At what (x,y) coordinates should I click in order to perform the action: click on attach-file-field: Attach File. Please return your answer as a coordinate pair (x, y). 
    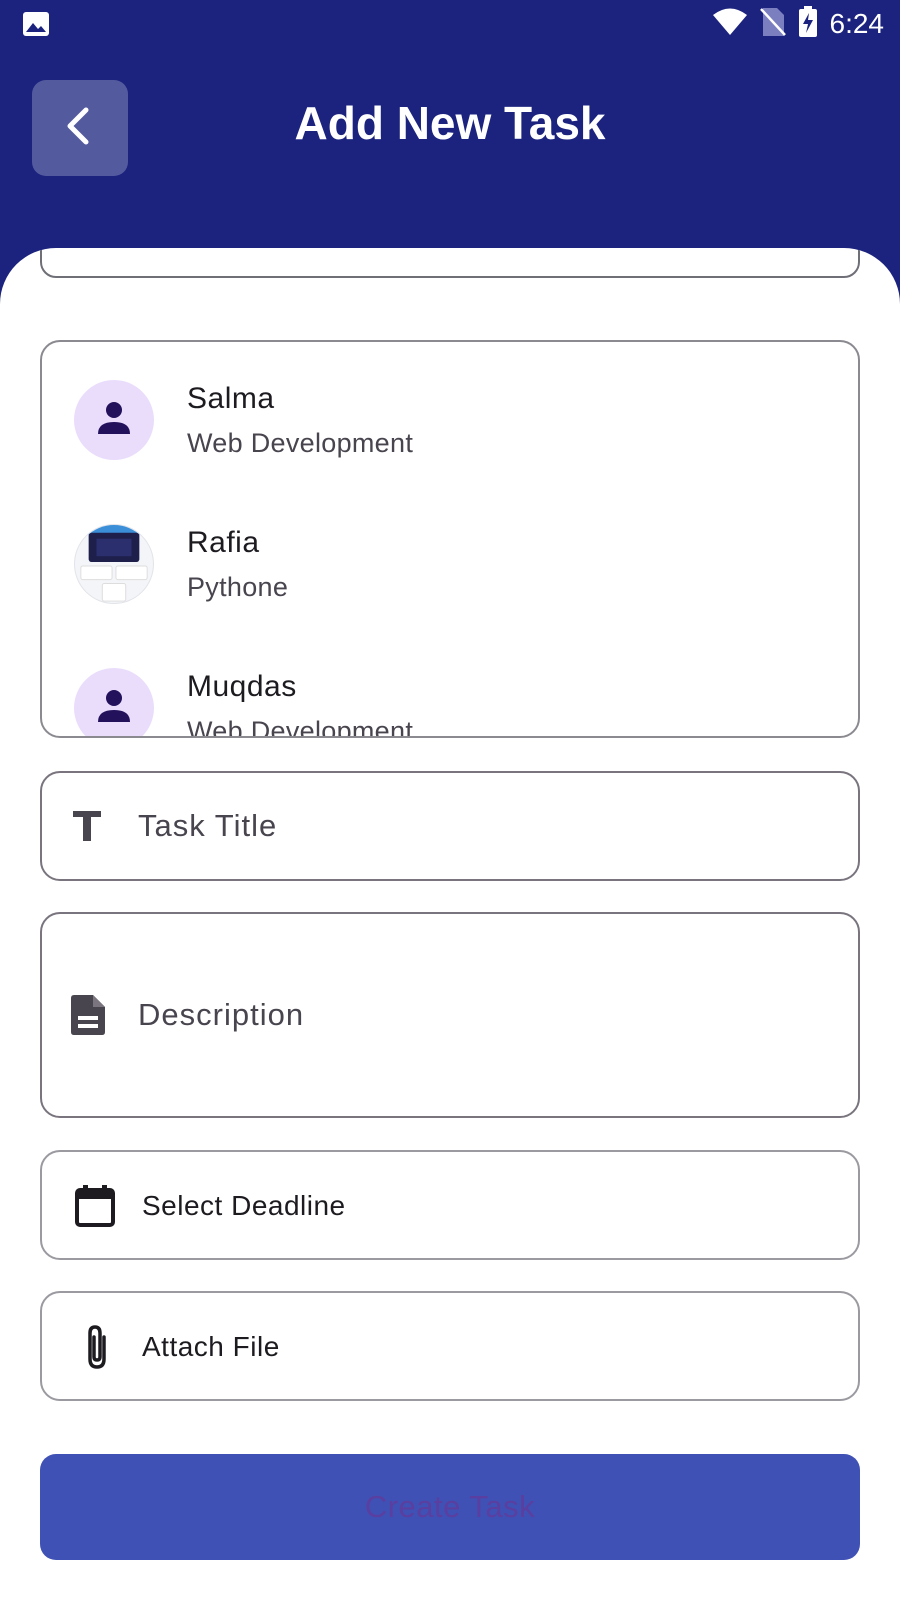
    Looking at the image, I should click on (450, 1346).